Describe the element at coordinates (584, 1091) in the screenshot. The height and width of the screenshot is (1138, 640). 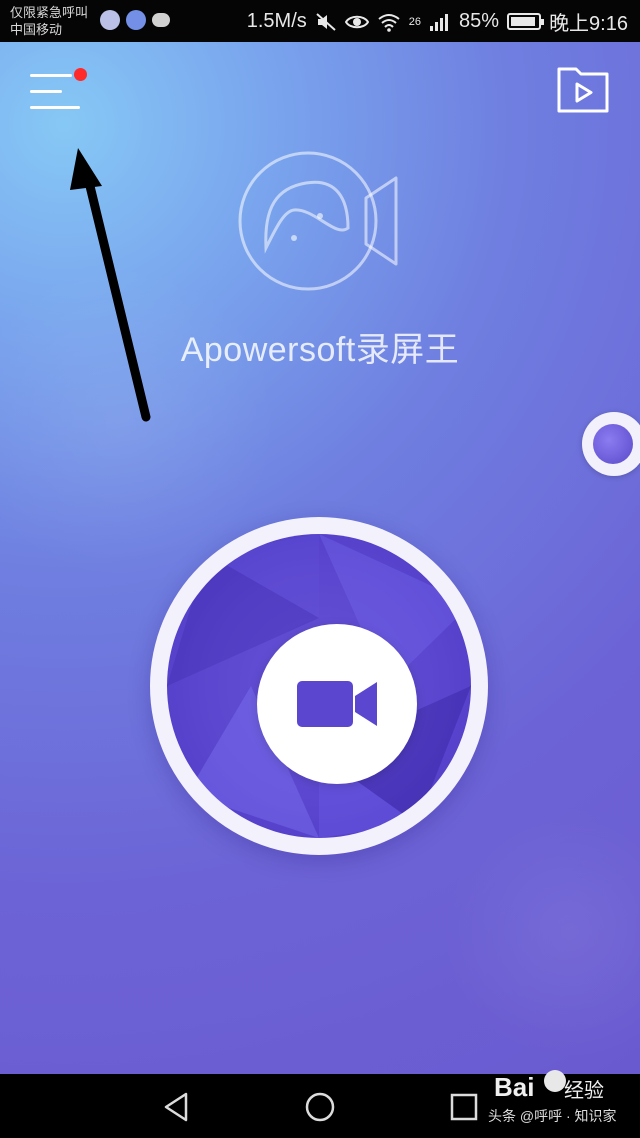
I see `watermark-suffix: 经验` at that location.